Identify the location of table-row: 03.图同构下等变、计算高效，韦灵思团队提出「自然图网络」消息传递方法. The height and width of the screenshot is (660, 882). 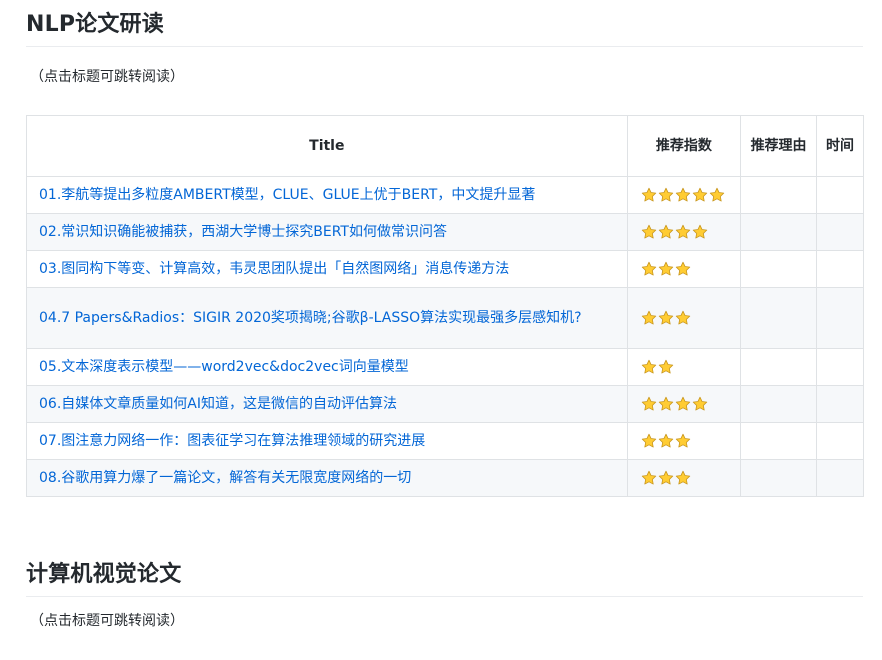
(445, 269).